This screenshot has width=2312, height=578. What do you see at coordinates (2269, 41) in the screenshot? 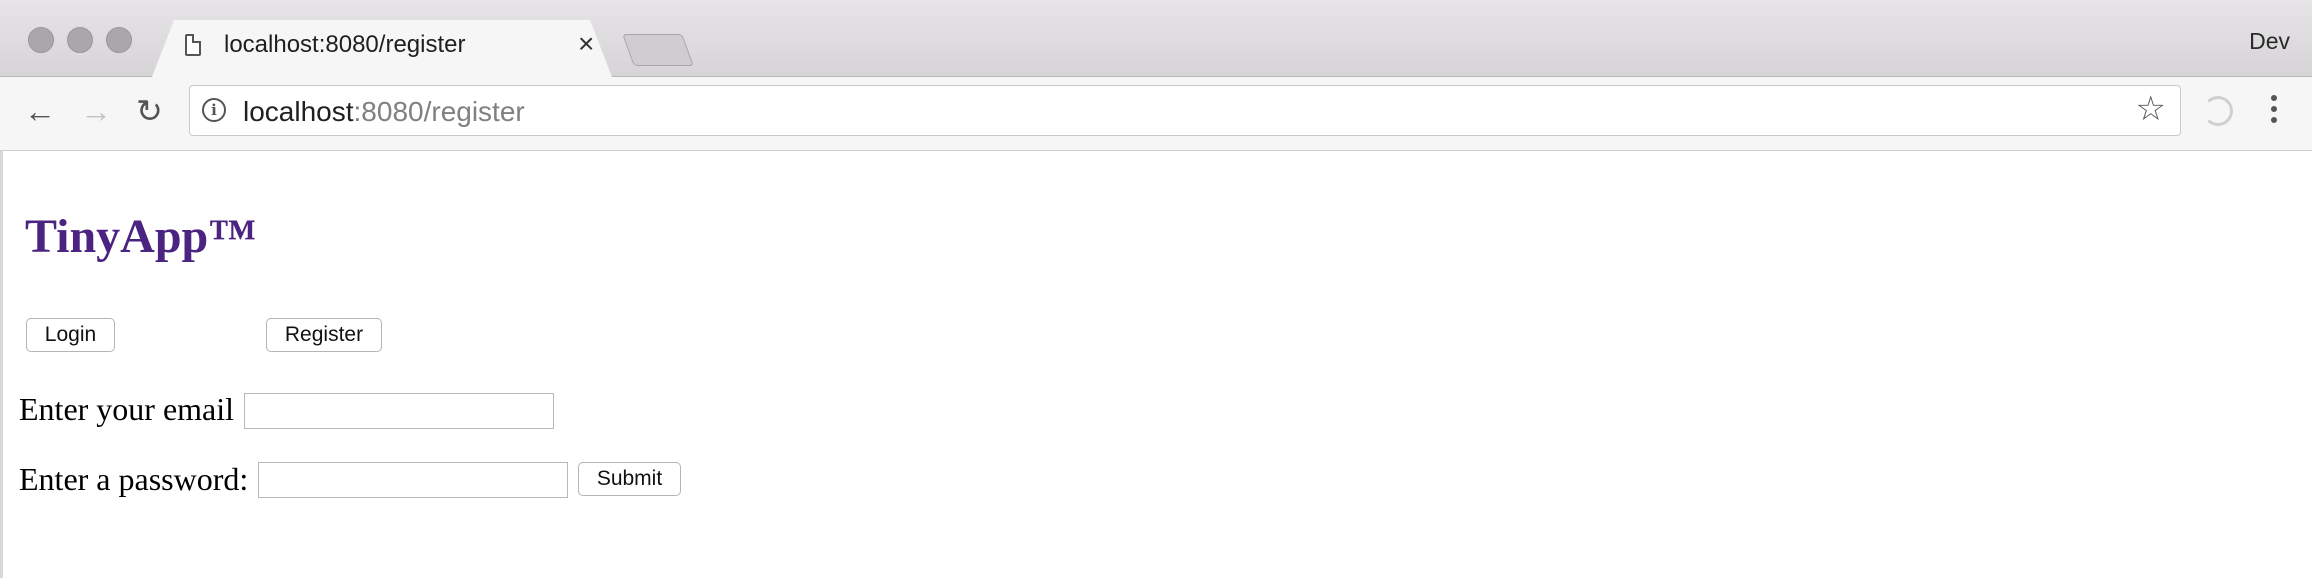
I see `profile-name: Dev` at bounding box center [2269, 41].